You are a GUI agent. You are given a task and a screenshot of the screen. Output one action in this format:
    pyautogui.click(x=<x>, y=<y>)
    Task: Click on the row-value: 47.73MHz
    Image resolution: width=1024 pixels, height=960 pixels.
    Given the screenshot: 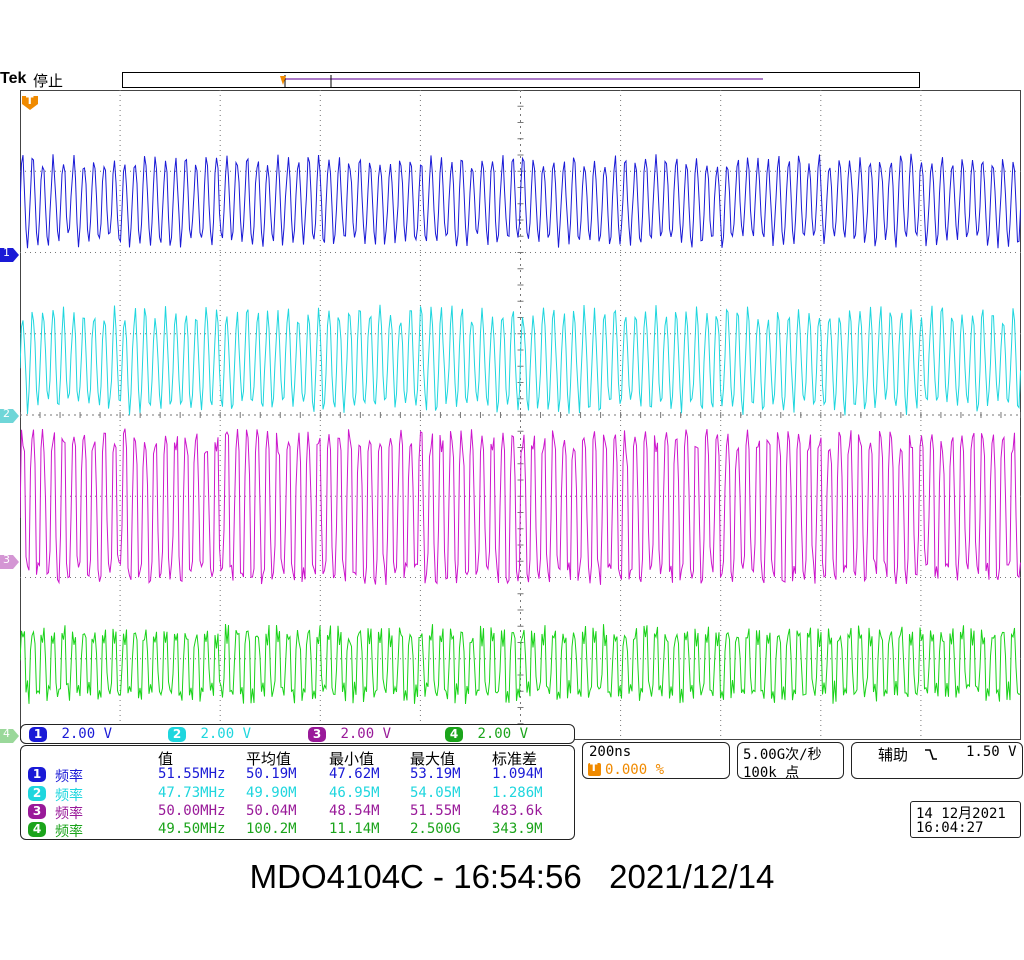 What is the action you would take?
    pyautogui.click(x=192, y=793)
    